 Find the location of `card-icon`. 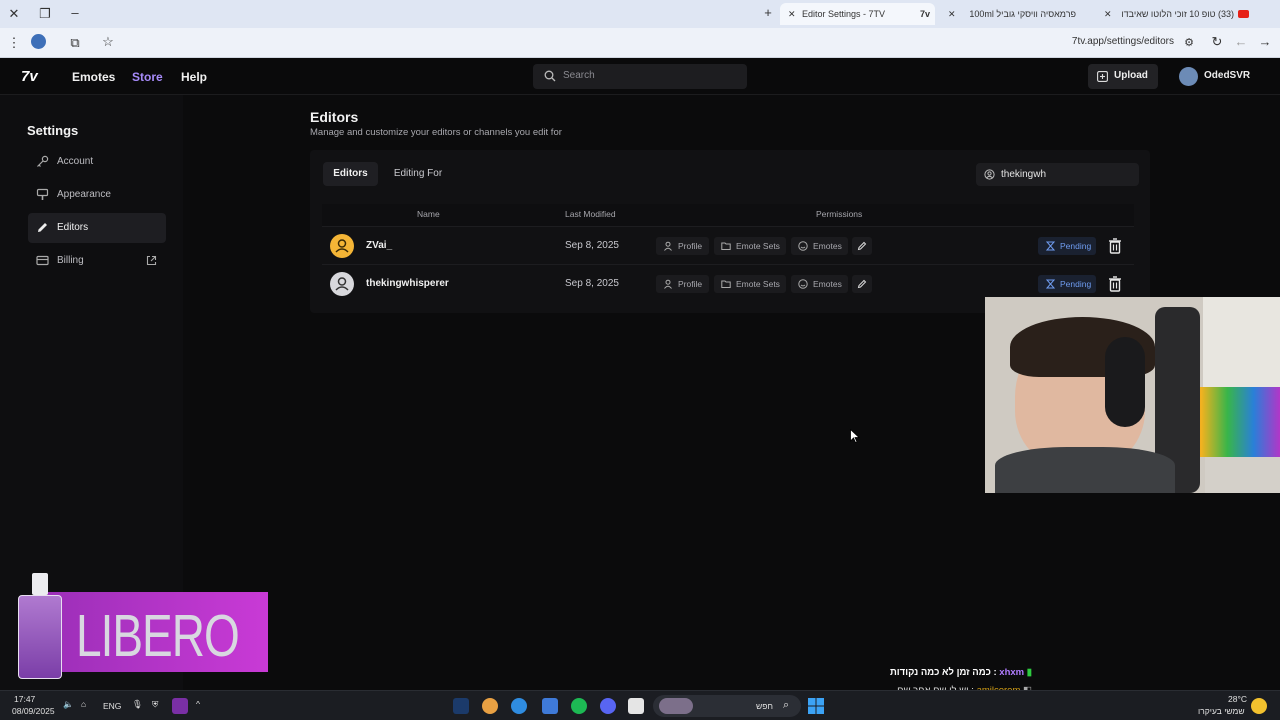

card-icon is located at coordinates (42, 260).